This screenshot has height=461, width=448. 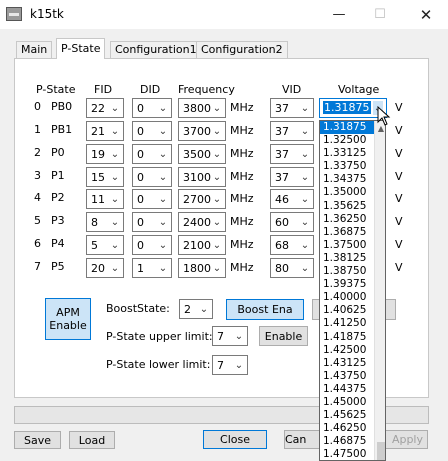 What do you see at coordinates (202, 108) in the screenshot?
I see `frequency-combo: 3800 ⌄` at bounding box center [202, 108].